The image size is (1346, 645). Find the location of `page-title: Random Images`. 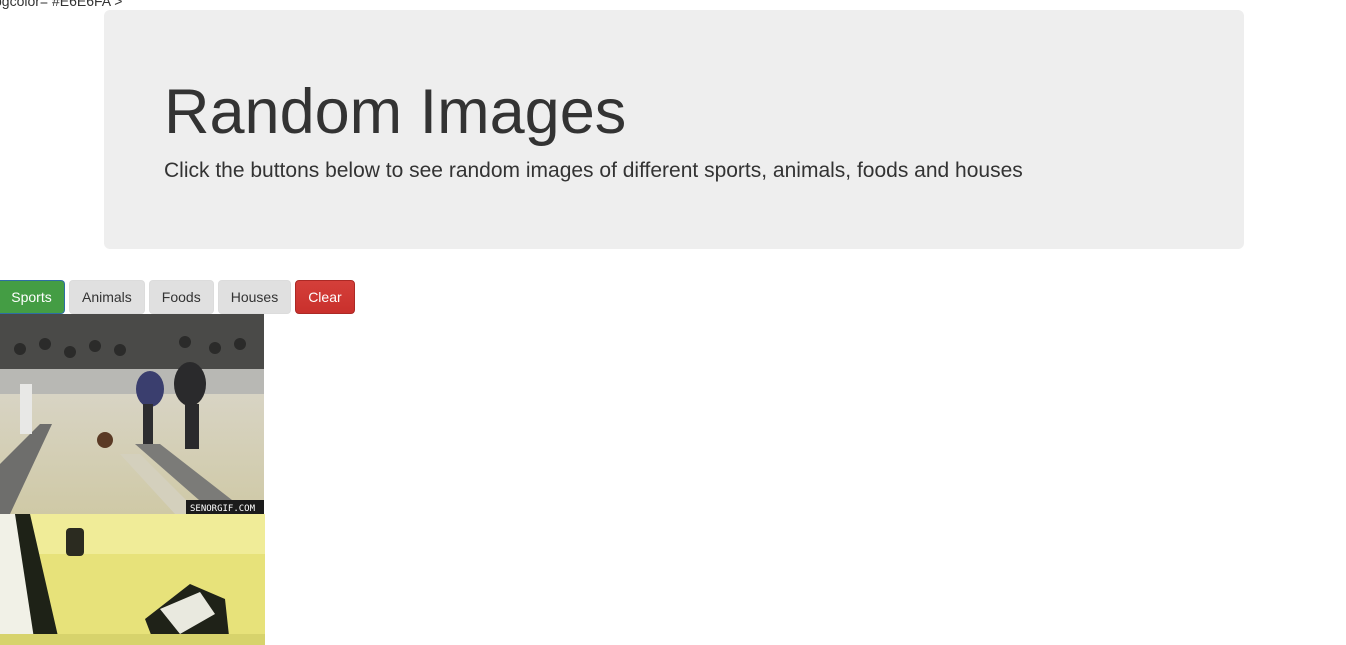

page-title: Random Images is located at coordinates (395, 112).